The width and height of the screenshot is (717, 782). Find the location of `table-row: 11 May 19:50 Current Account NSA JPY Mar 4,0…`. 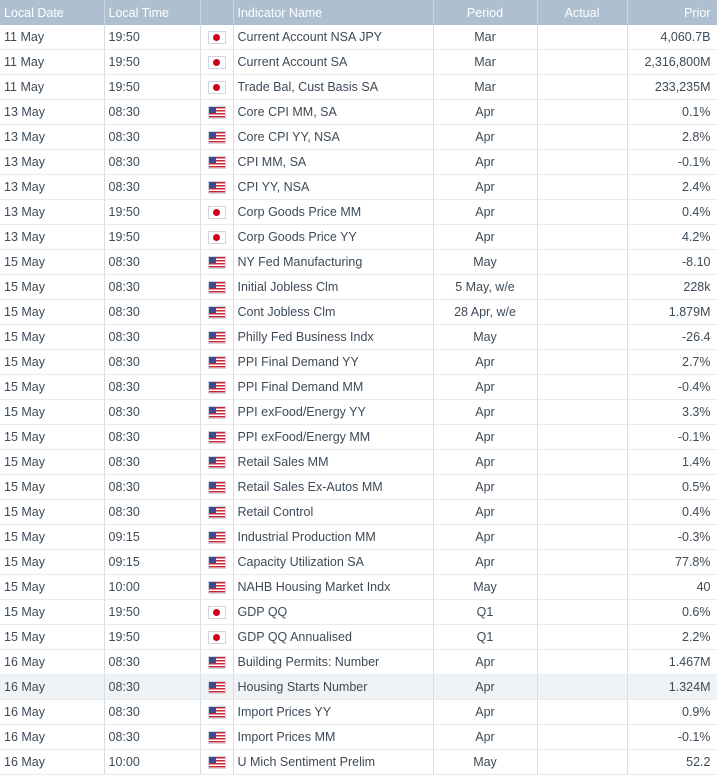

table-row: 11 May 19:50 Current Account NSA JPY Mar 4,0… is located at coordinates (358, 37).